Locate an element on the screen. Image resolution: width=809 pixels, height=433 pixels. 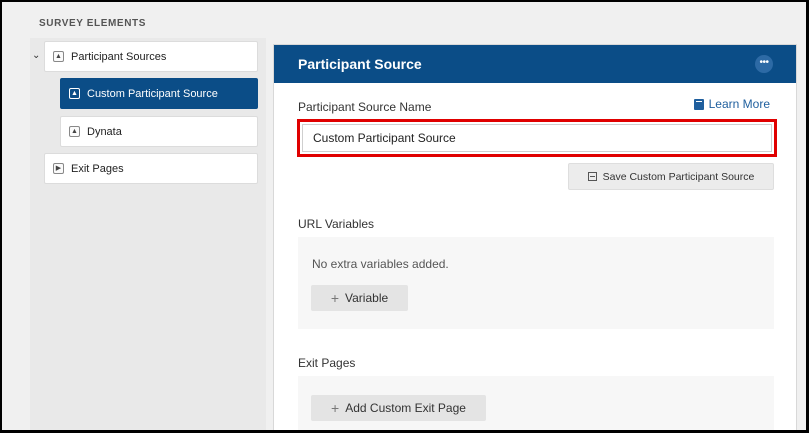
book-icon is located at coordinates (698, 104).